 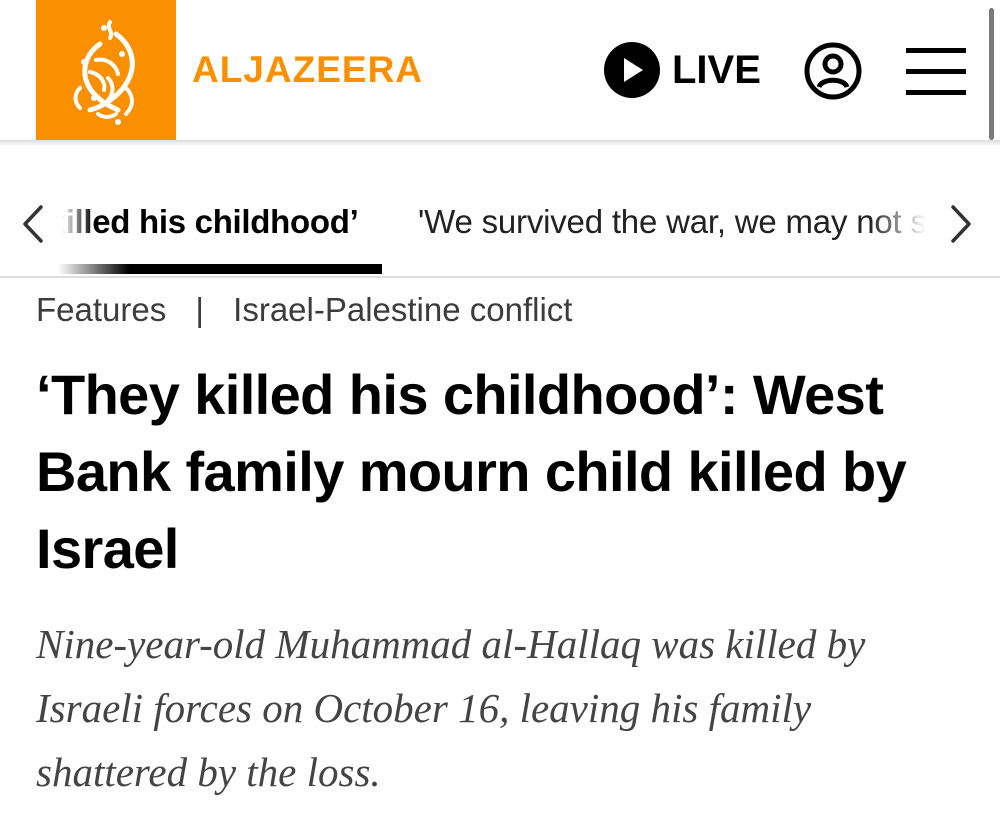 I want to click on live-button: LIVE, so click(x=682, y=70).